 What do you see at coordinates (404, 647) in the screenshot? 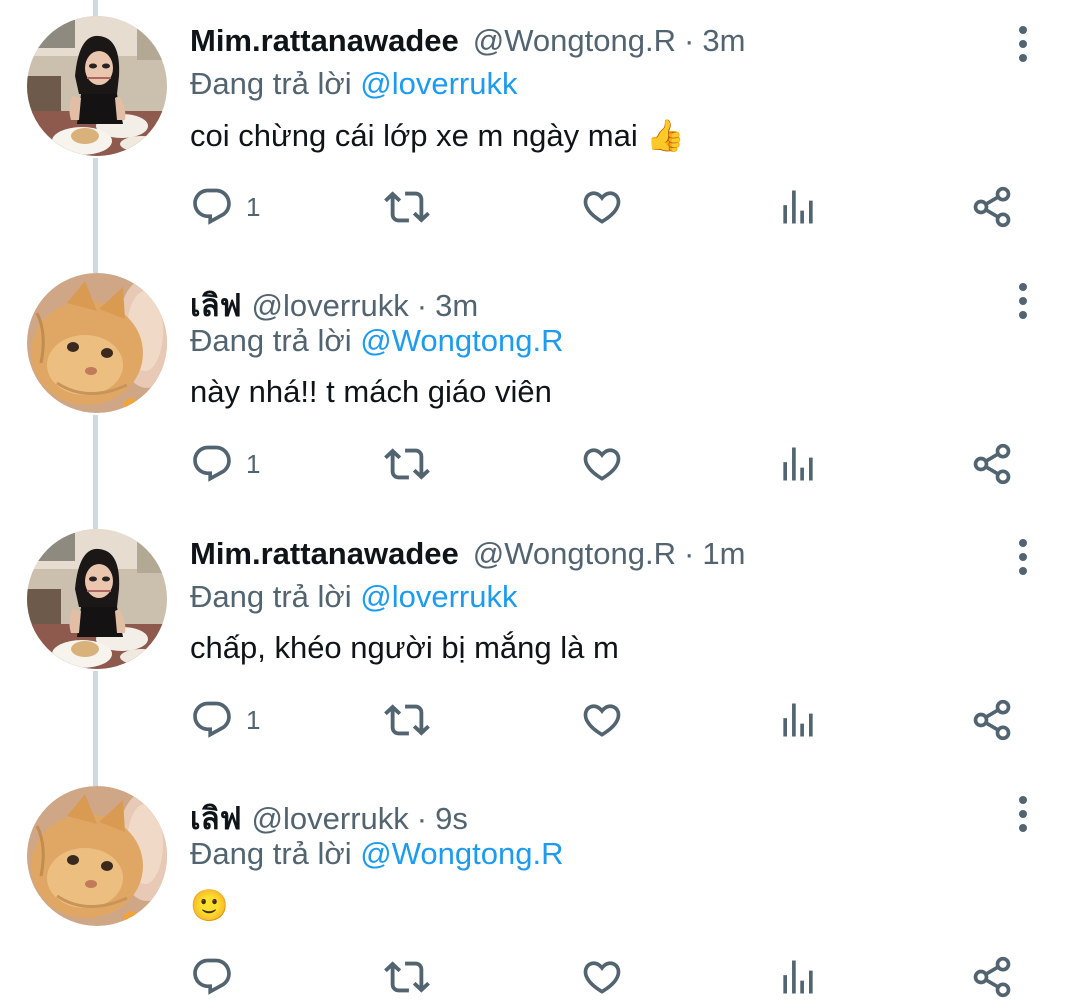
I see `tweet-text: chấp, khéo người bị mắng là m` at bounding box center [404, 647].